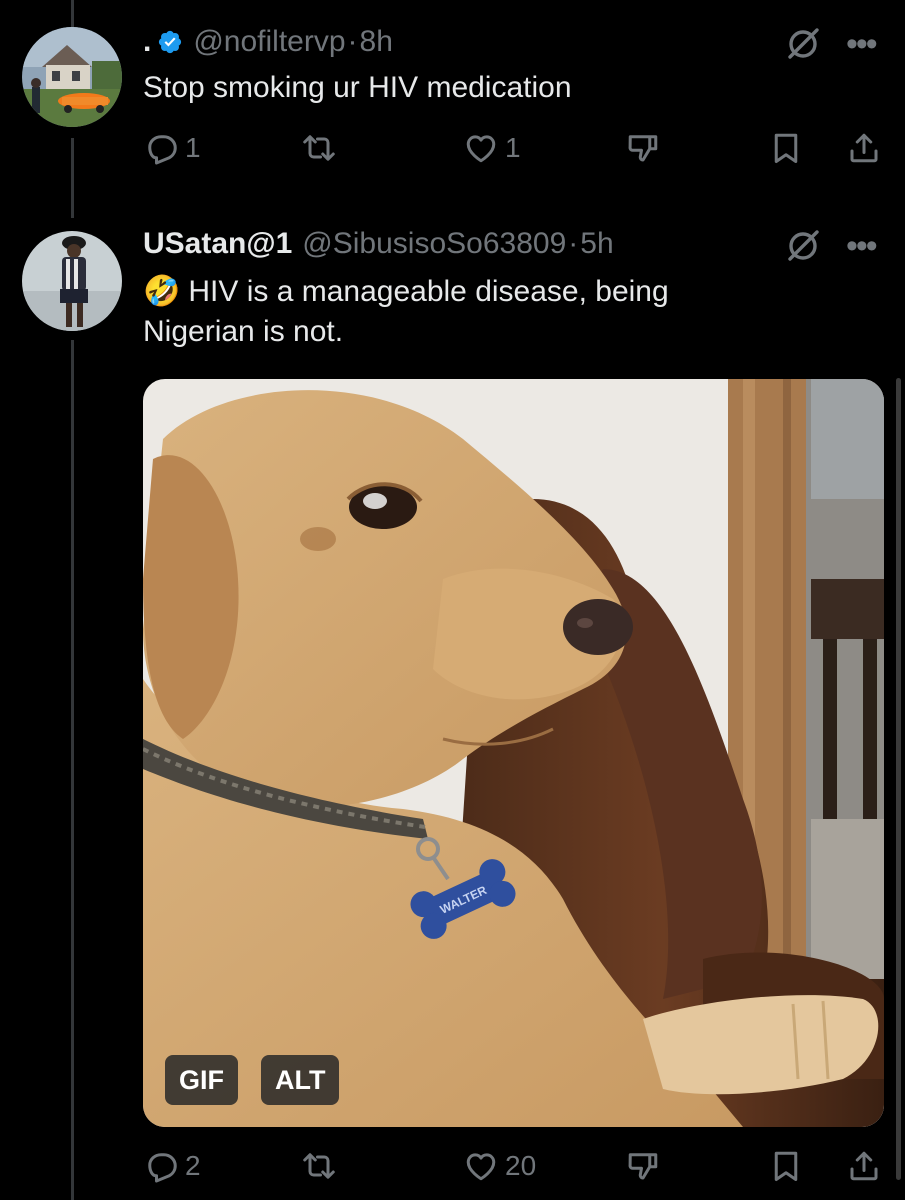 The height and width of the screenshot is (1200, 905). What do you see at coordinates (499, 1166) in the screenshot?
I see `like-button: 20` at bounding box center [499, 1166].